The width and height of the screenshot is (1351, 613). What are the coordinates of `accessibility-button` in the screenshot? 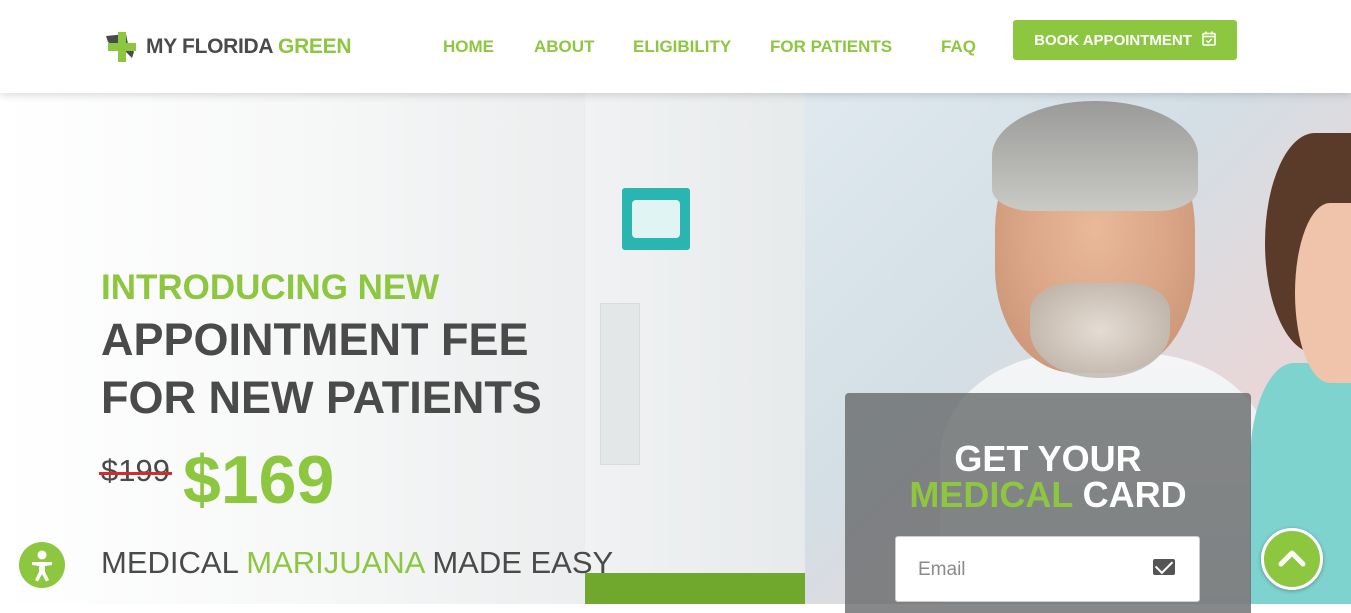 It's located at (42, 565).